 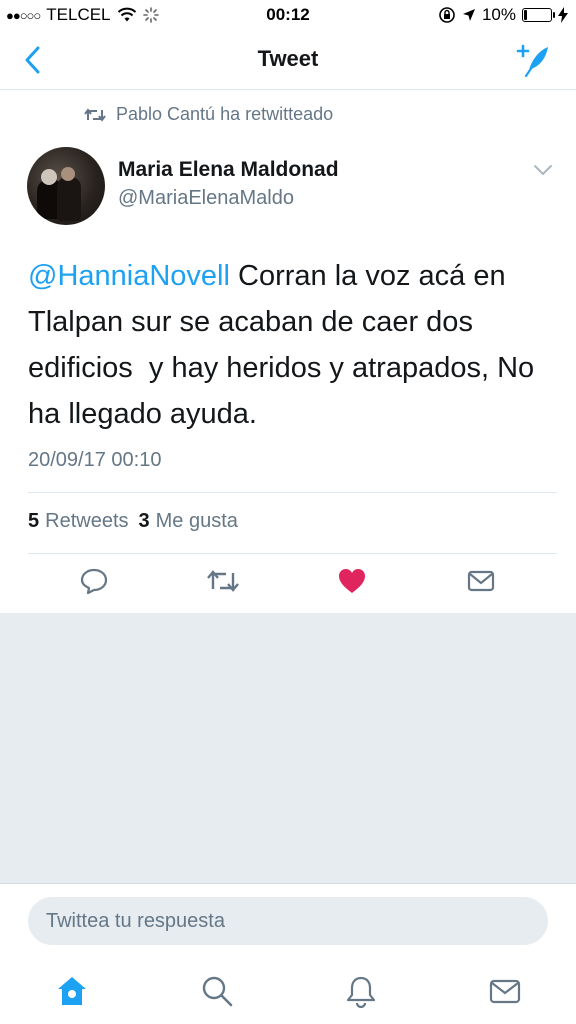 I want to click on likes-label: Me gusta, so click(x=196, y=521).